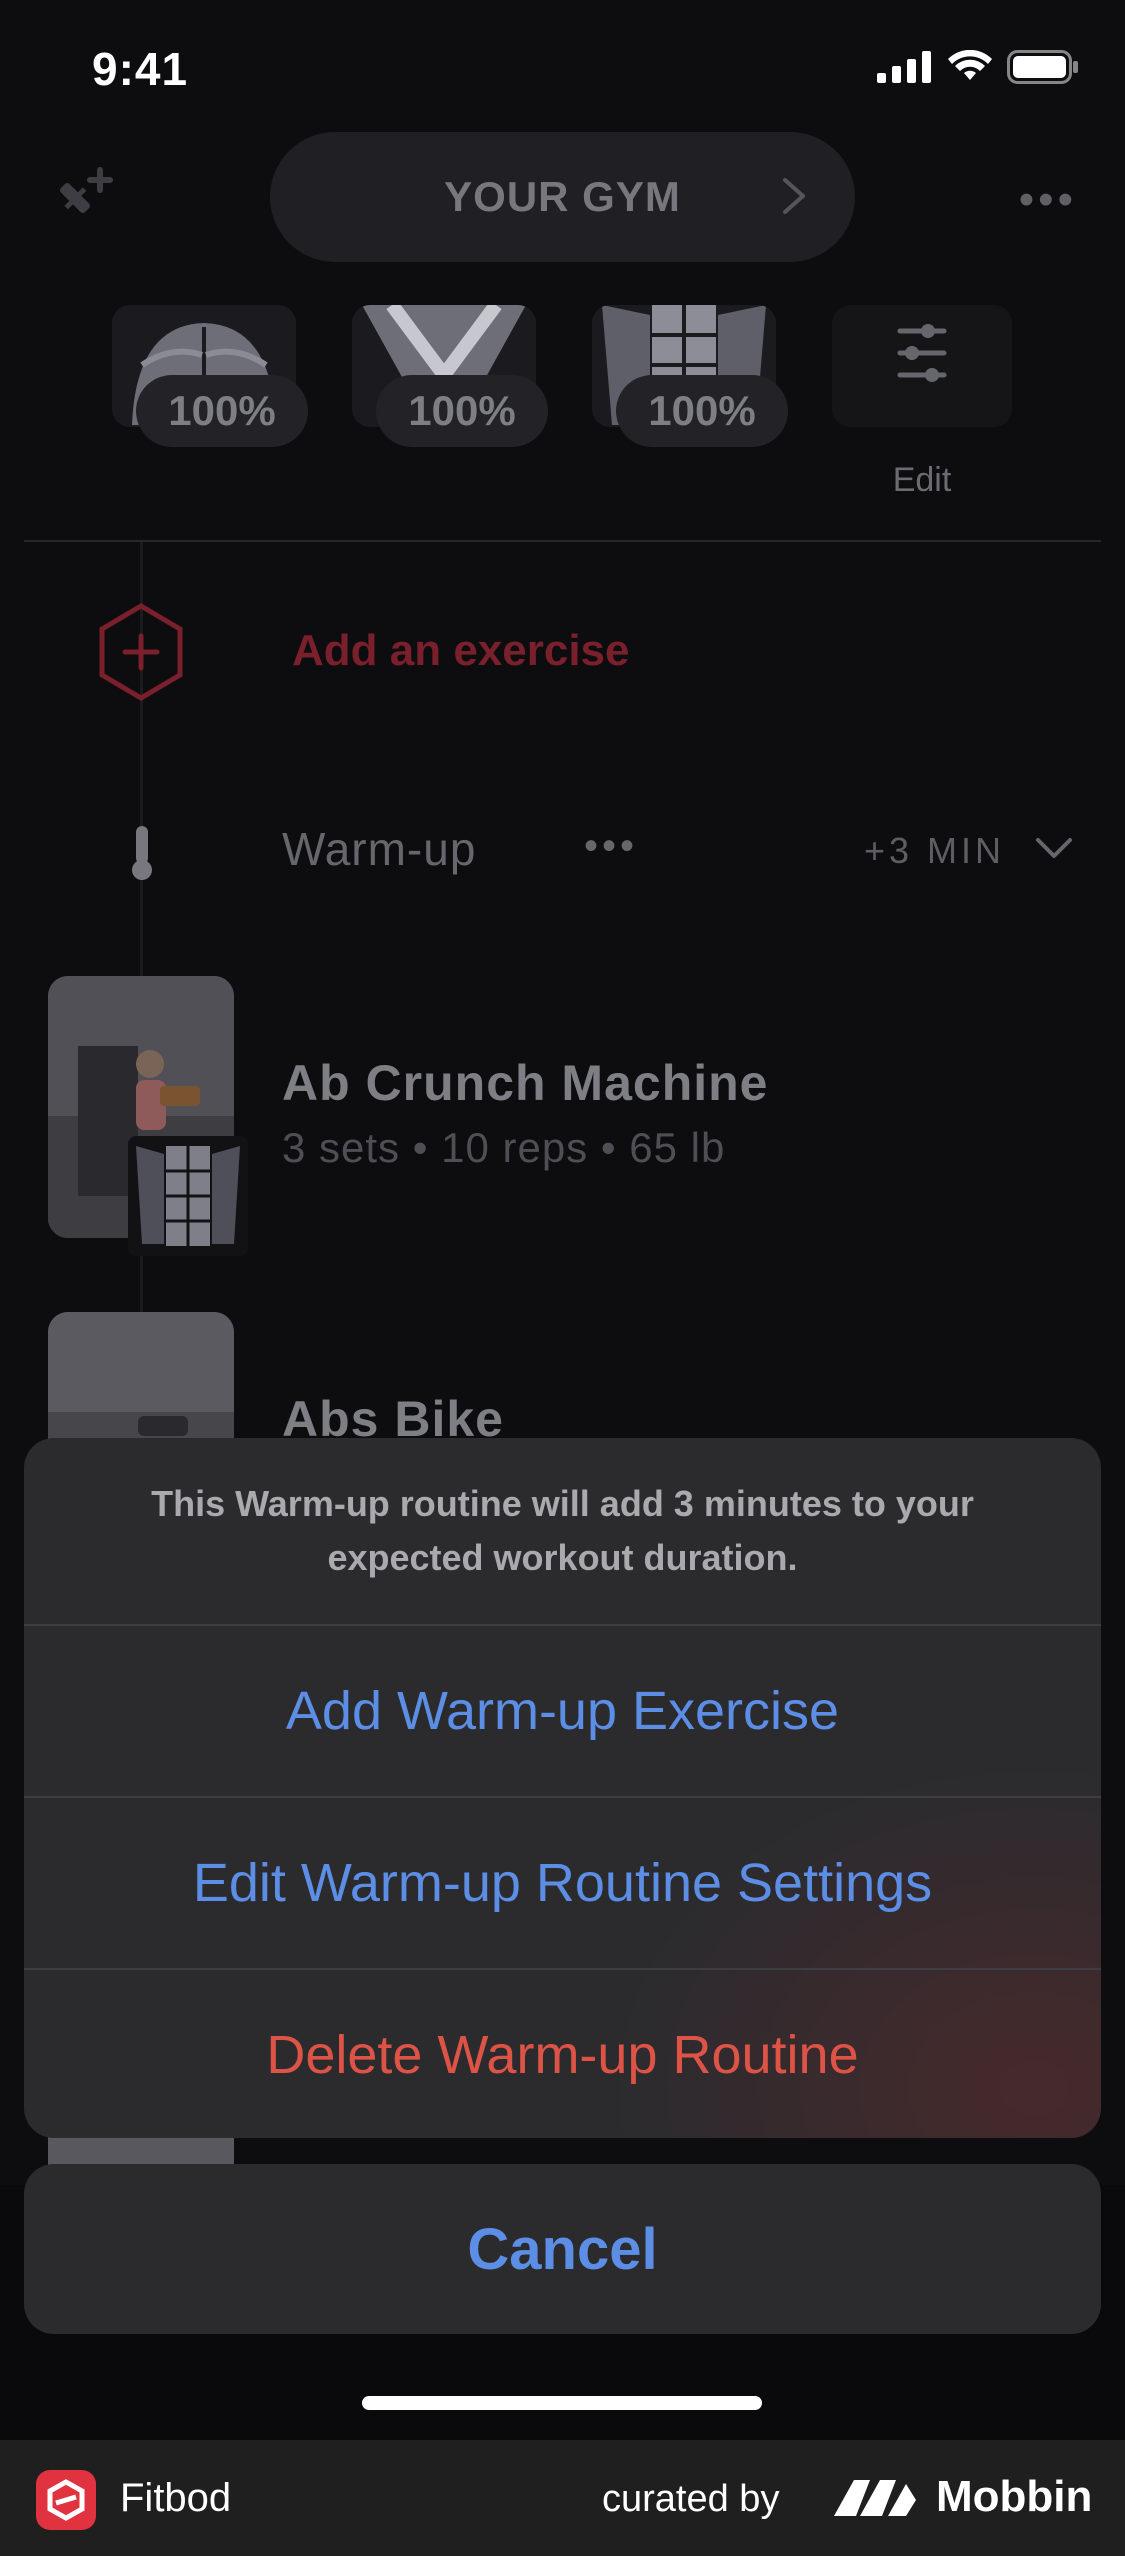 The width and height of the screenshot is (1125, 2556). I want to click on gym-selector-button: YOUR GYM, so click(562, 197).